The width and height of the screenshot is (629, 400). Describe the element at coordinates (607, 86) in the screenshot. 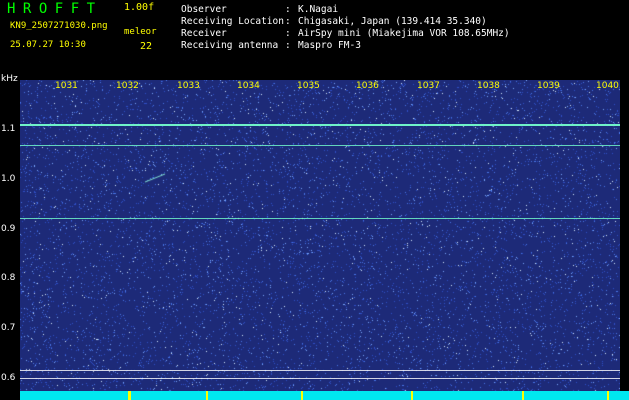

I see `x-tick-label: 1040` at that location.